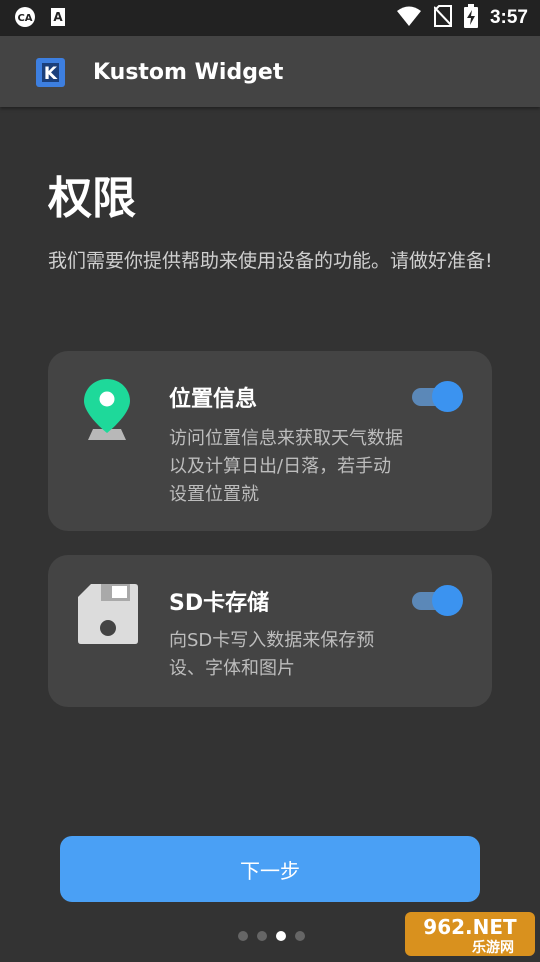 This screenshot has width=540, height=962. I want to click on battery-charging-icon, so click(470, 18).